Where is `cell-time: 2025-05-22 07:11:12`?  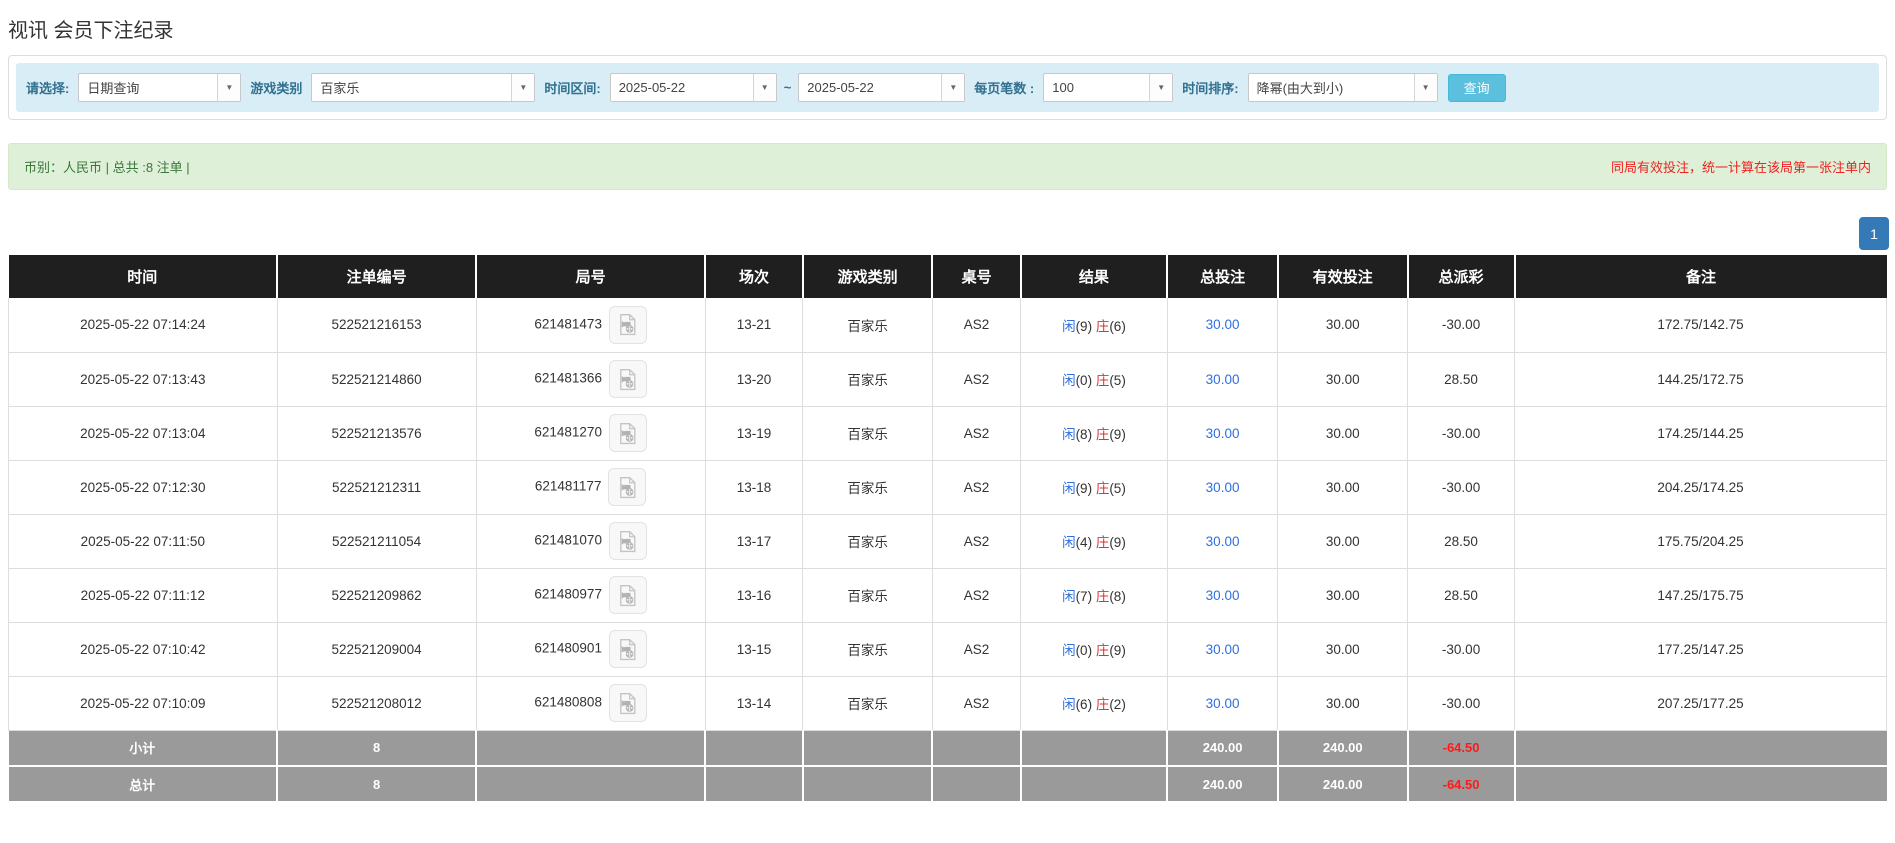
cell-time: 2025-05-22 07:11:12 is located at coordinates (143, 595).